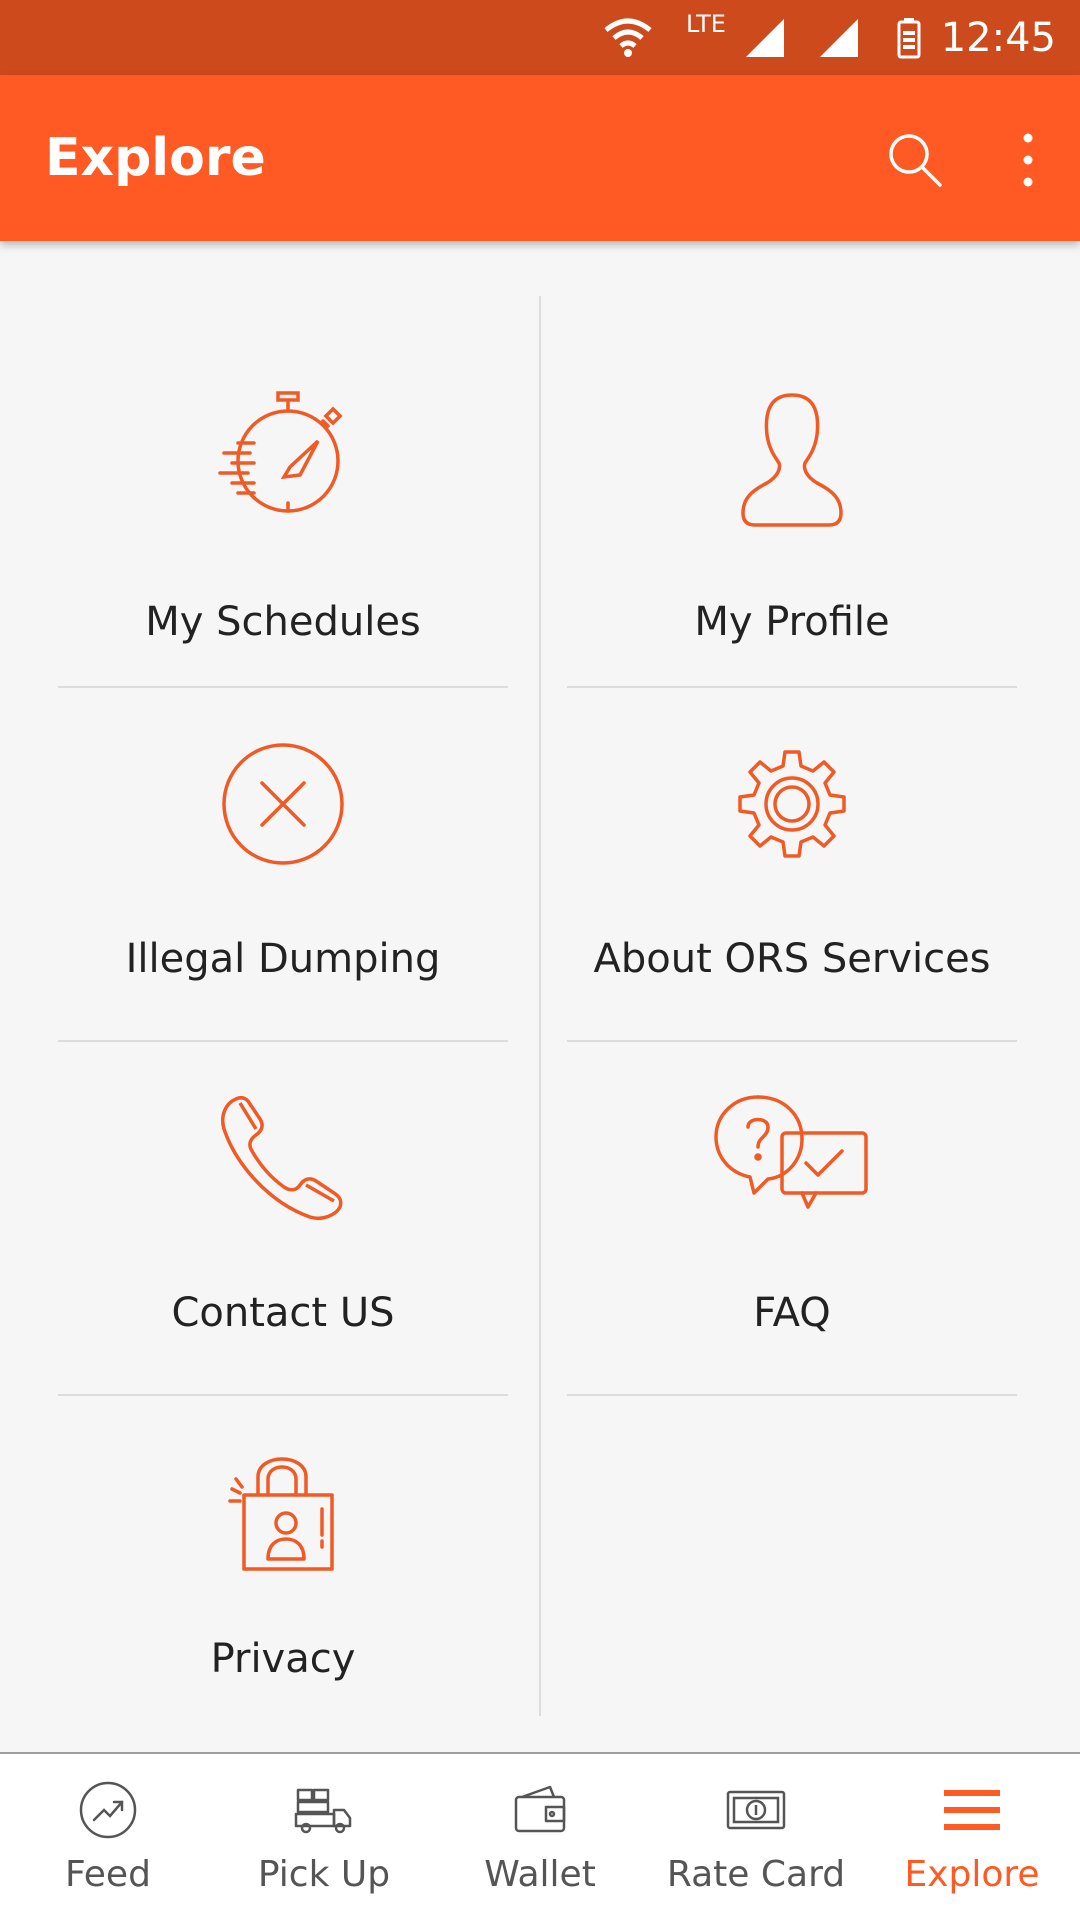  I want to click on phone-icon, so click(283, 1158).